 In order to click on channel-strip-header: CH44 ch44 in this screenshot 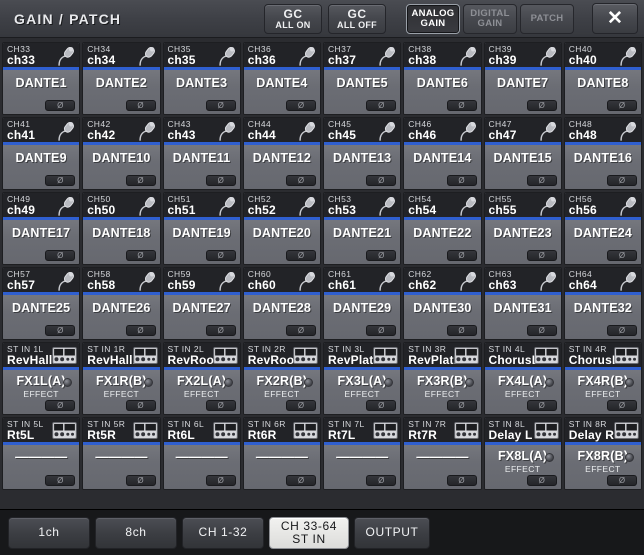, I will do `click(281, 131)`.